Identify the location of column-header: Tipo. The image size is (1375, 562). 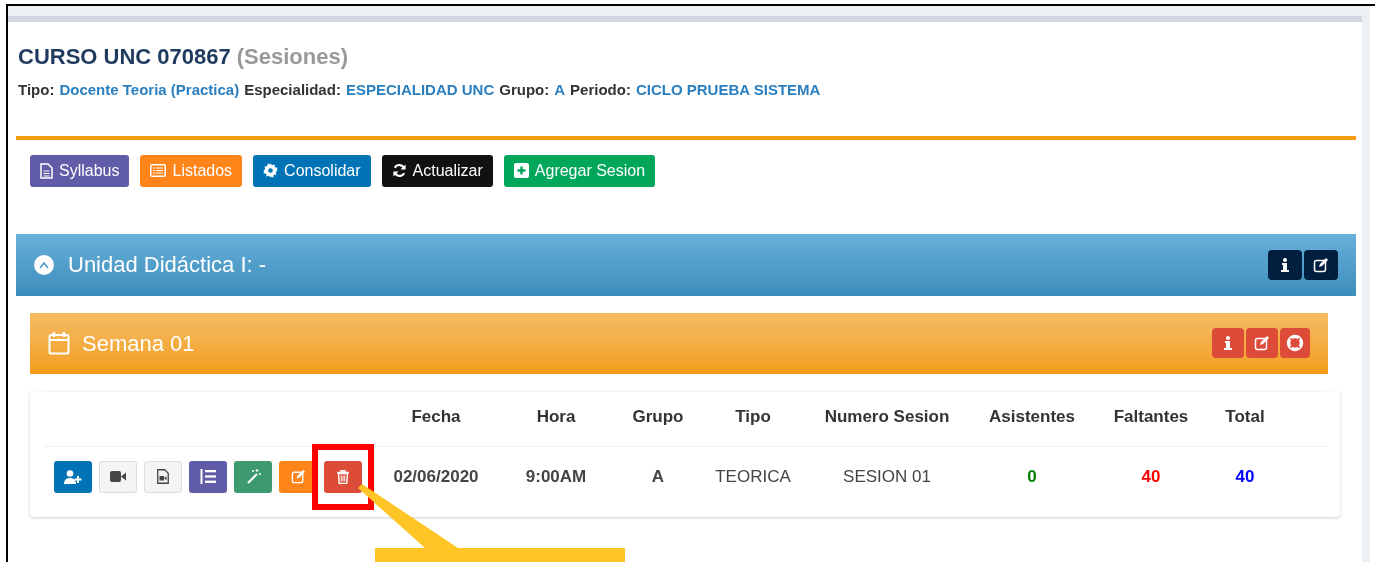
(753, 417).